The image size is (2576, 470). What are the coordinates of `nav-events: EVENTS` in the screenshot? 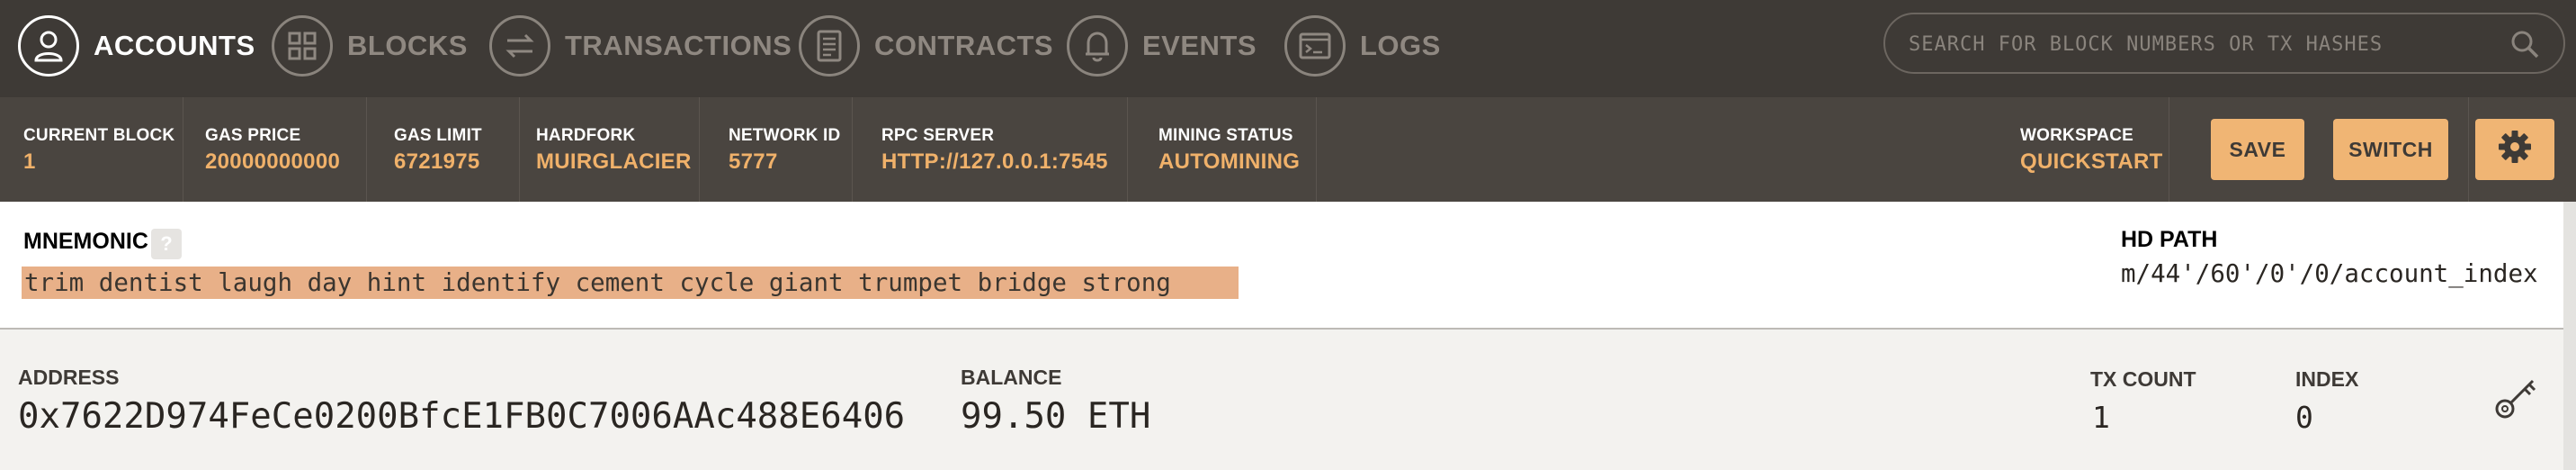 It's located at (1162, 46).